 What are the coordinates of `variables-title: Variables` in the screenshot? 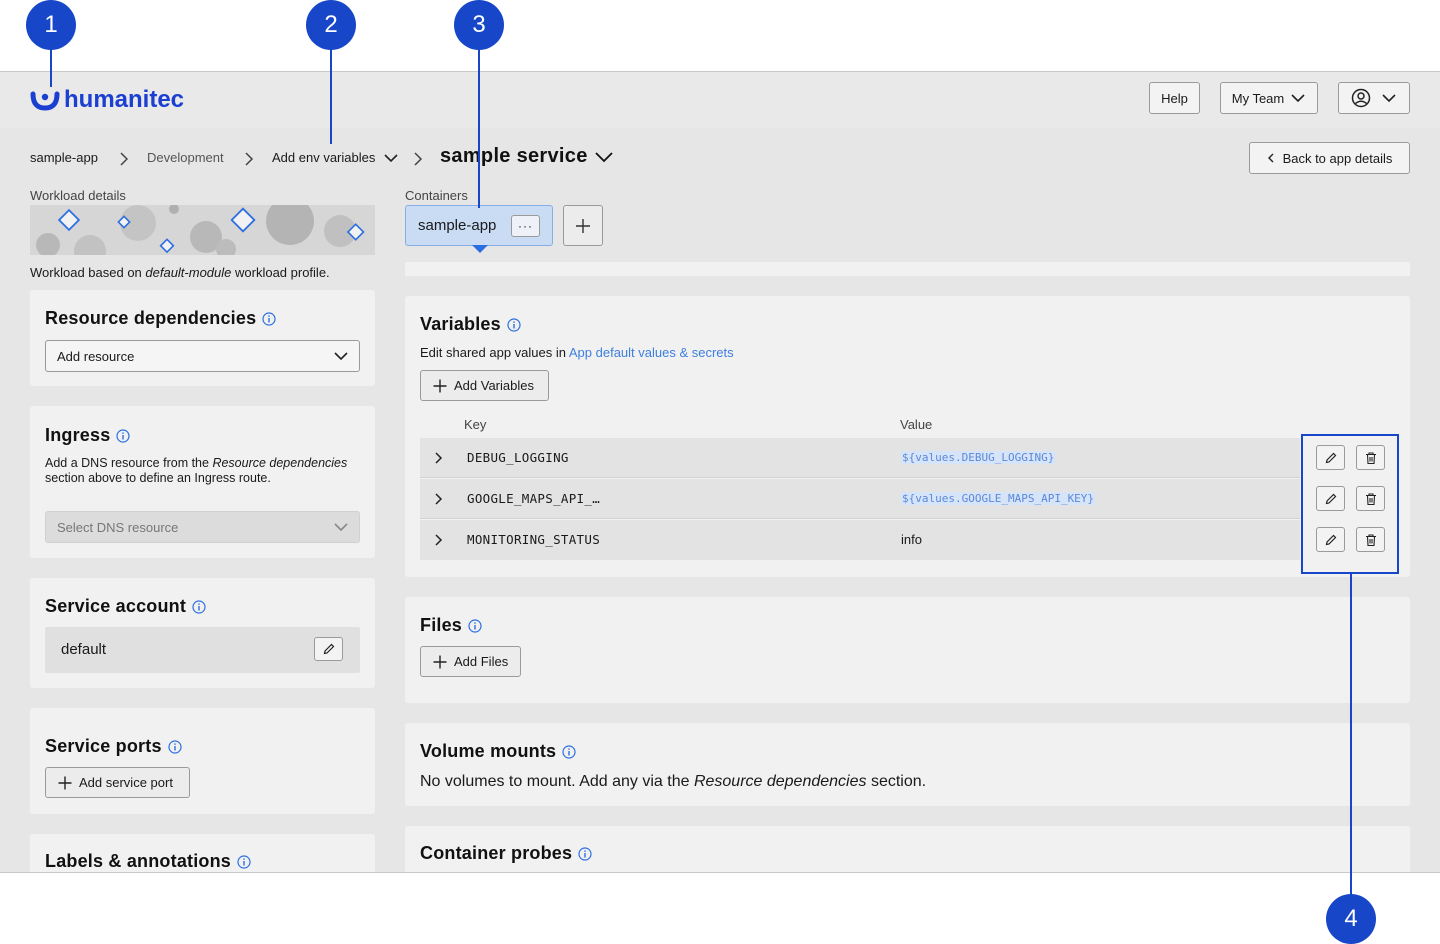 It's located at (470, 324).